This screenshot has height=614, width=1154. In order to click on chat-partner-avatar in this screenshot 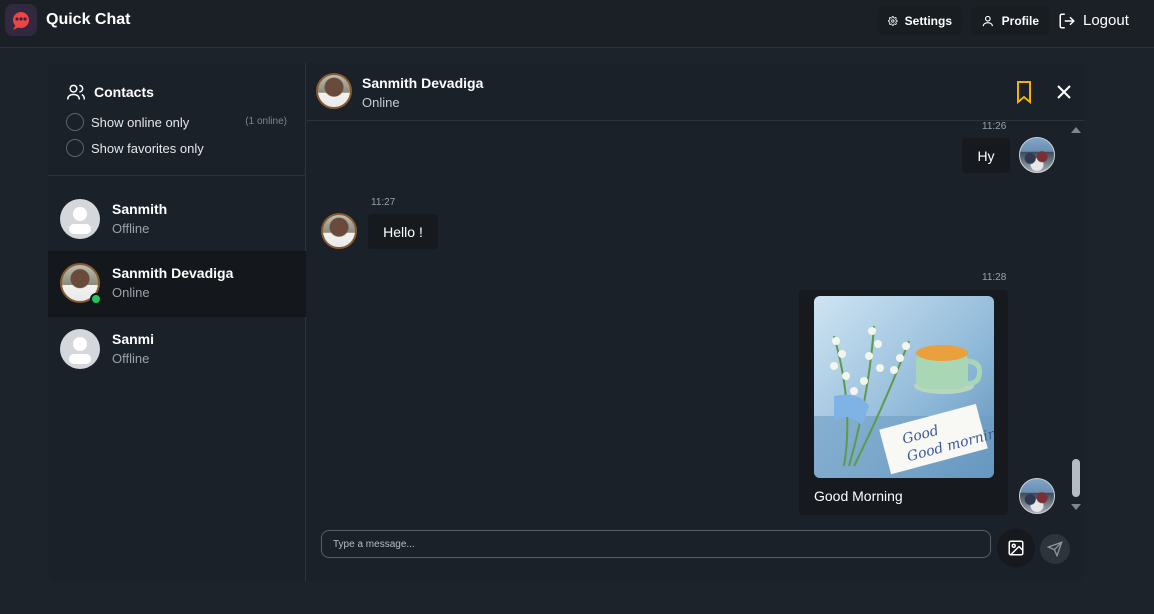, I will do `click(334, 91)`.